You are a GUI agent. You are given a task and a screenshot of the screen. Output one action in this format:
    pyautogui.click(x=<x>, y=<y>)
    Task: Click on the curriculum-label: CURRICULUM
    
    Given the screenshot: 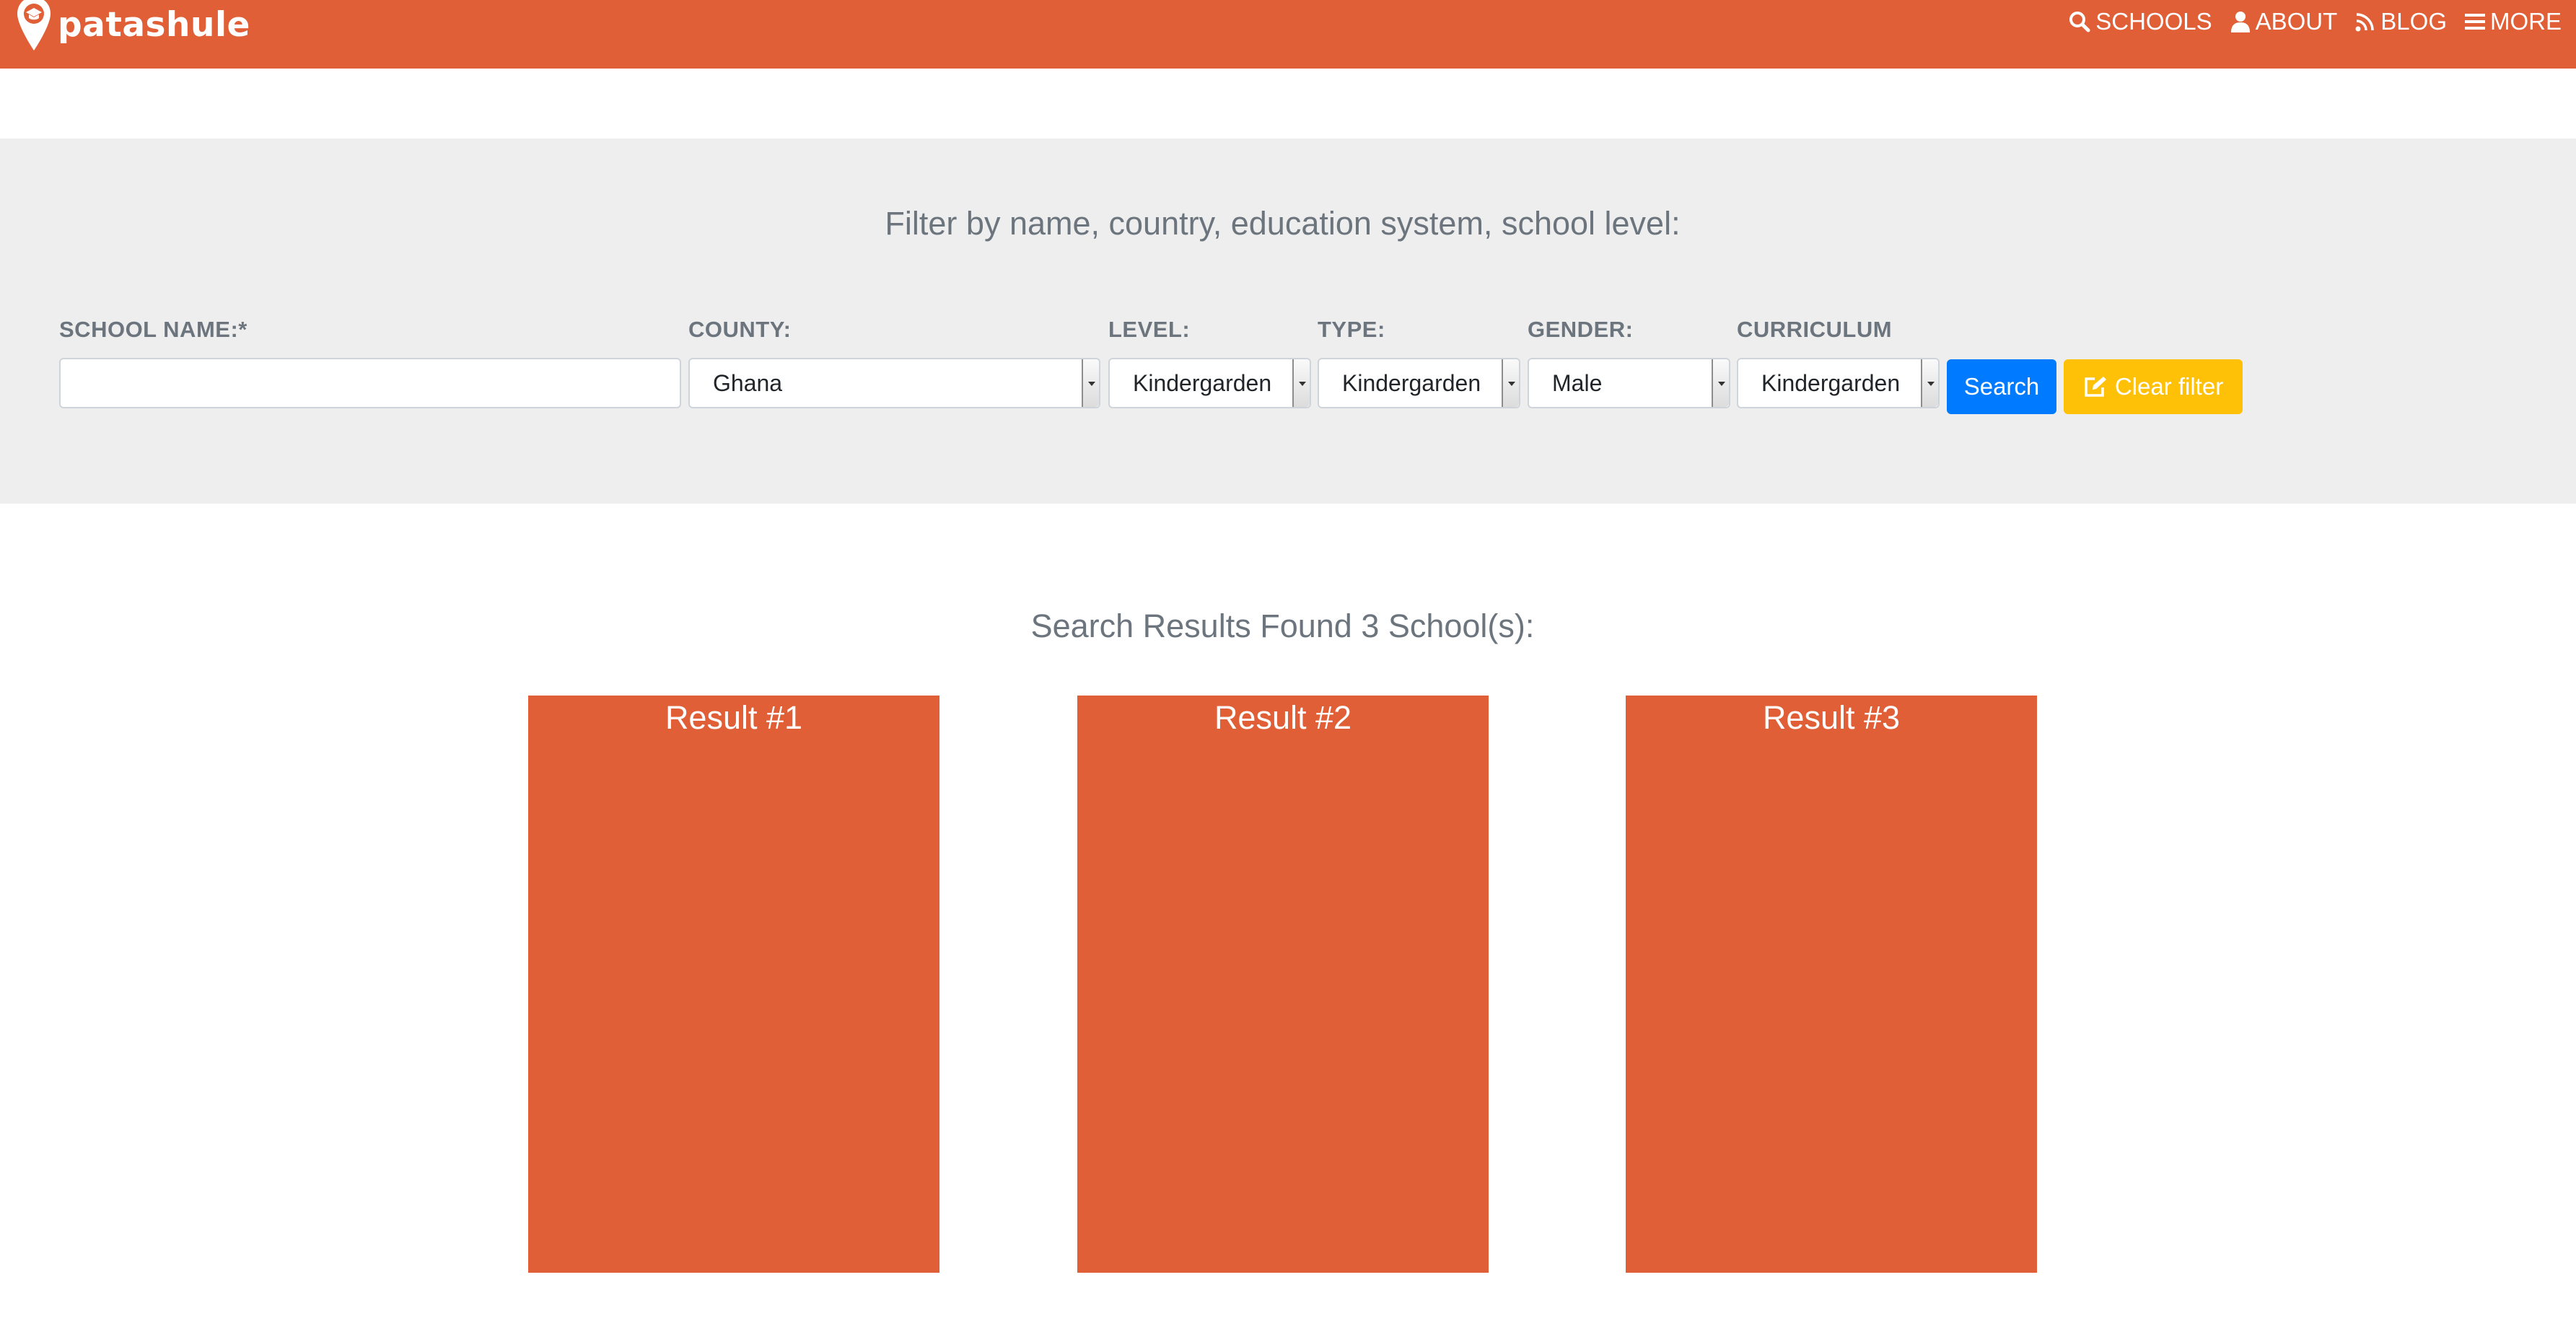 What is the action you would take?
    pyautogui.click(x=1815, y=329)
    